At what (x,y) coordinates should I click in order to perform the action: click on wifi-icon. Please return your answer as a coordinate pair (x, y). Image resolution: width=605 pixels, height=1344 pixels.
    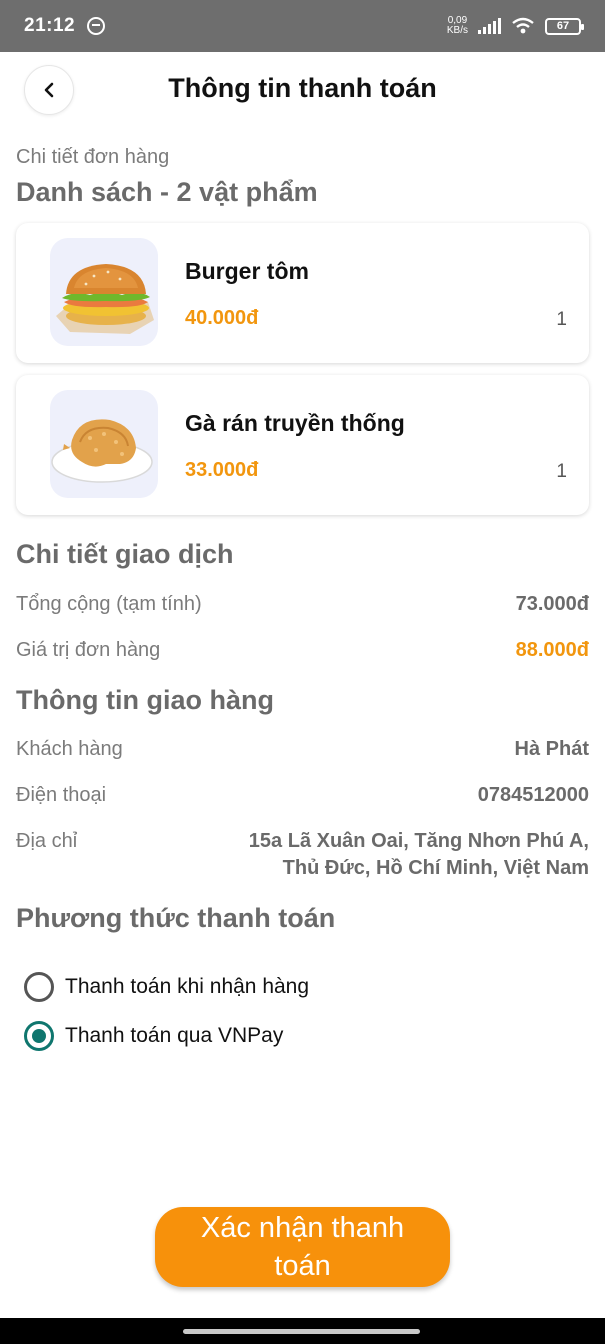
    Looking at the image, I should click on (523, 25).